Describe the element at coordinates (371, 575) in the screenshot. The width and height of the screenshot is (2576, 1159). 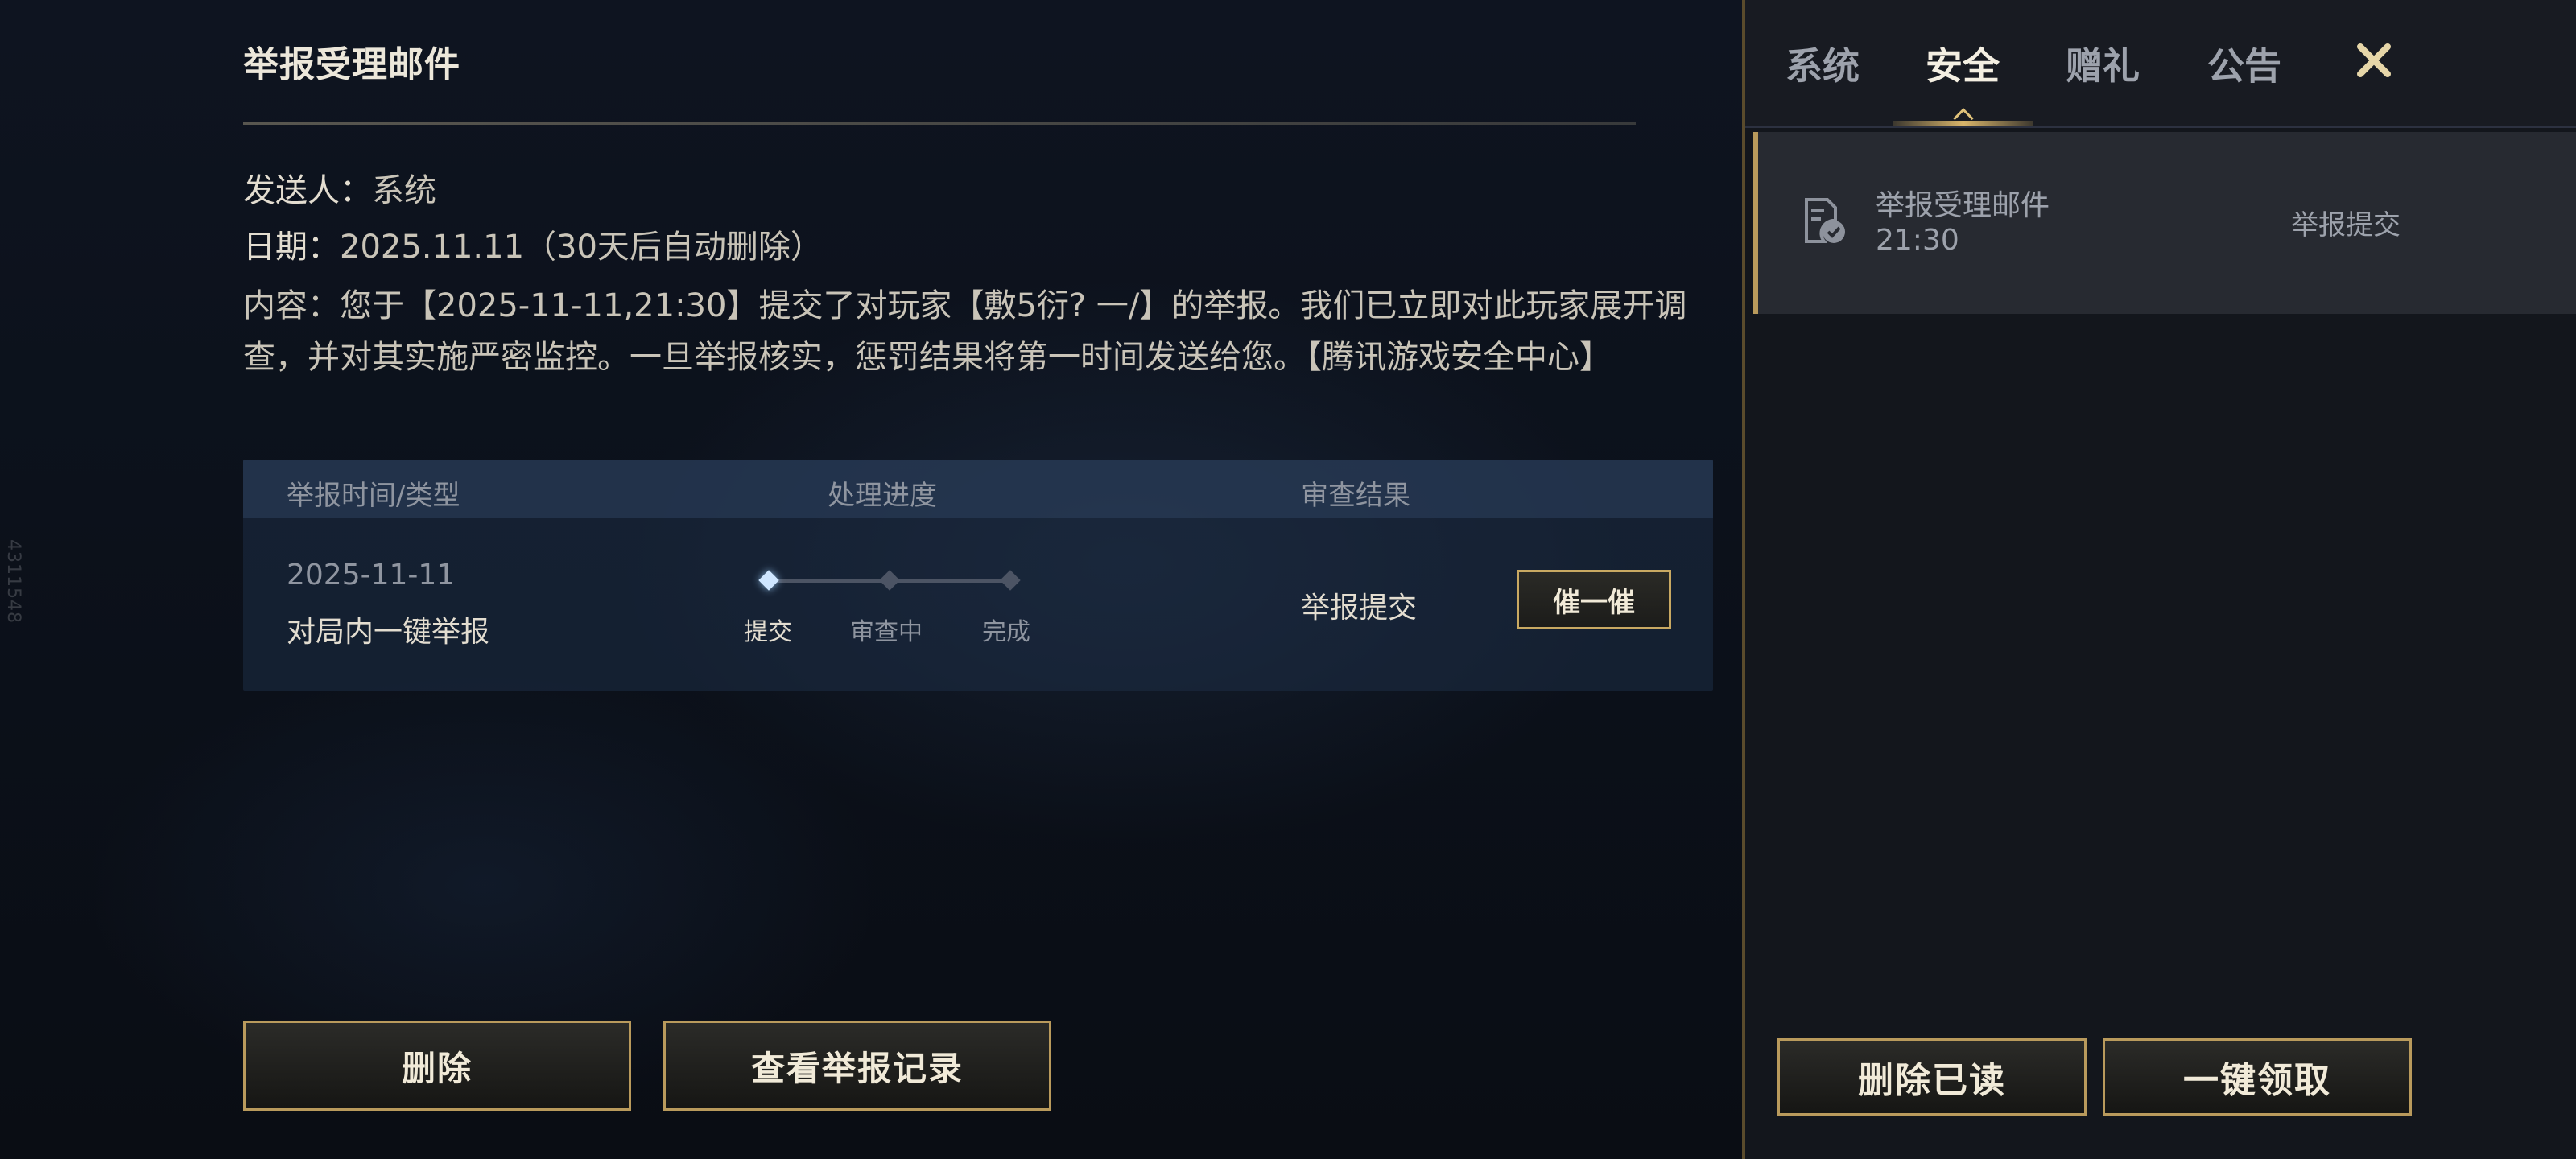
I see `report-date: 2025-11-11` at that location.